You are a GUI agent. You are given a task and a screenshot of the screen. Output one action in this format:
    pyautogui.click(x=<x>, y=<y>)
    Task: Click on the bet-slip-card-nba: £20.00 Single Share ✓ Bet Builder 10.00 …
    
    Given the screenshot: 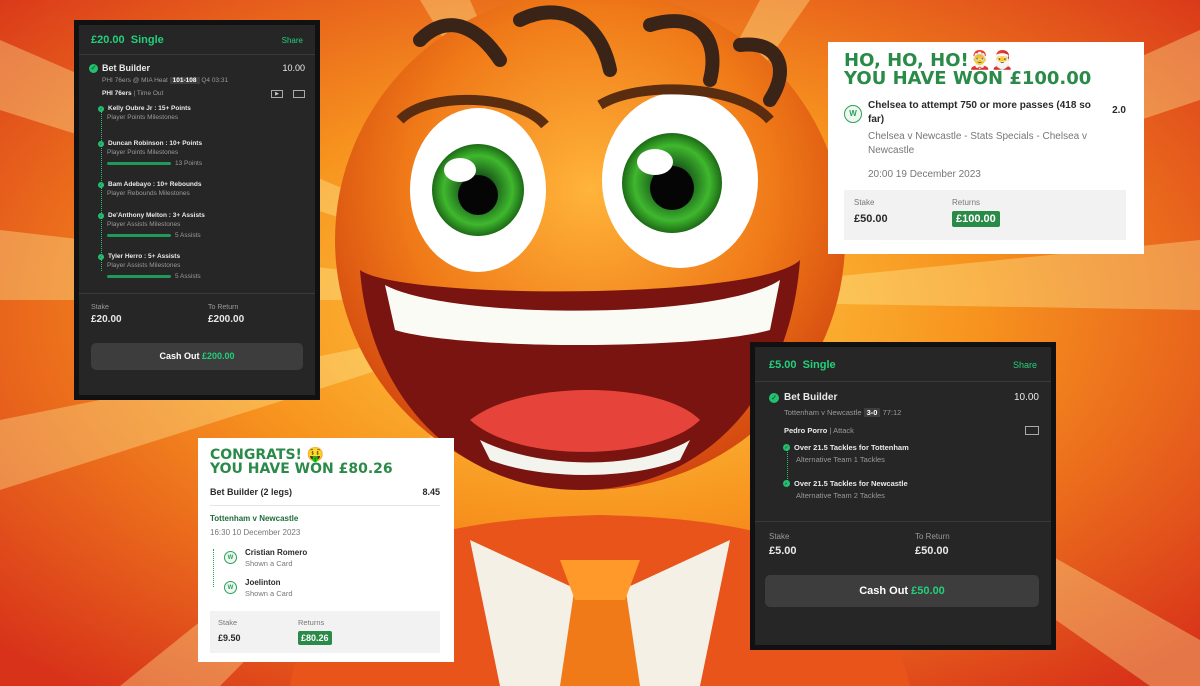 What is the action you would take?
    pyautogui.click(x=197, y=210)
    